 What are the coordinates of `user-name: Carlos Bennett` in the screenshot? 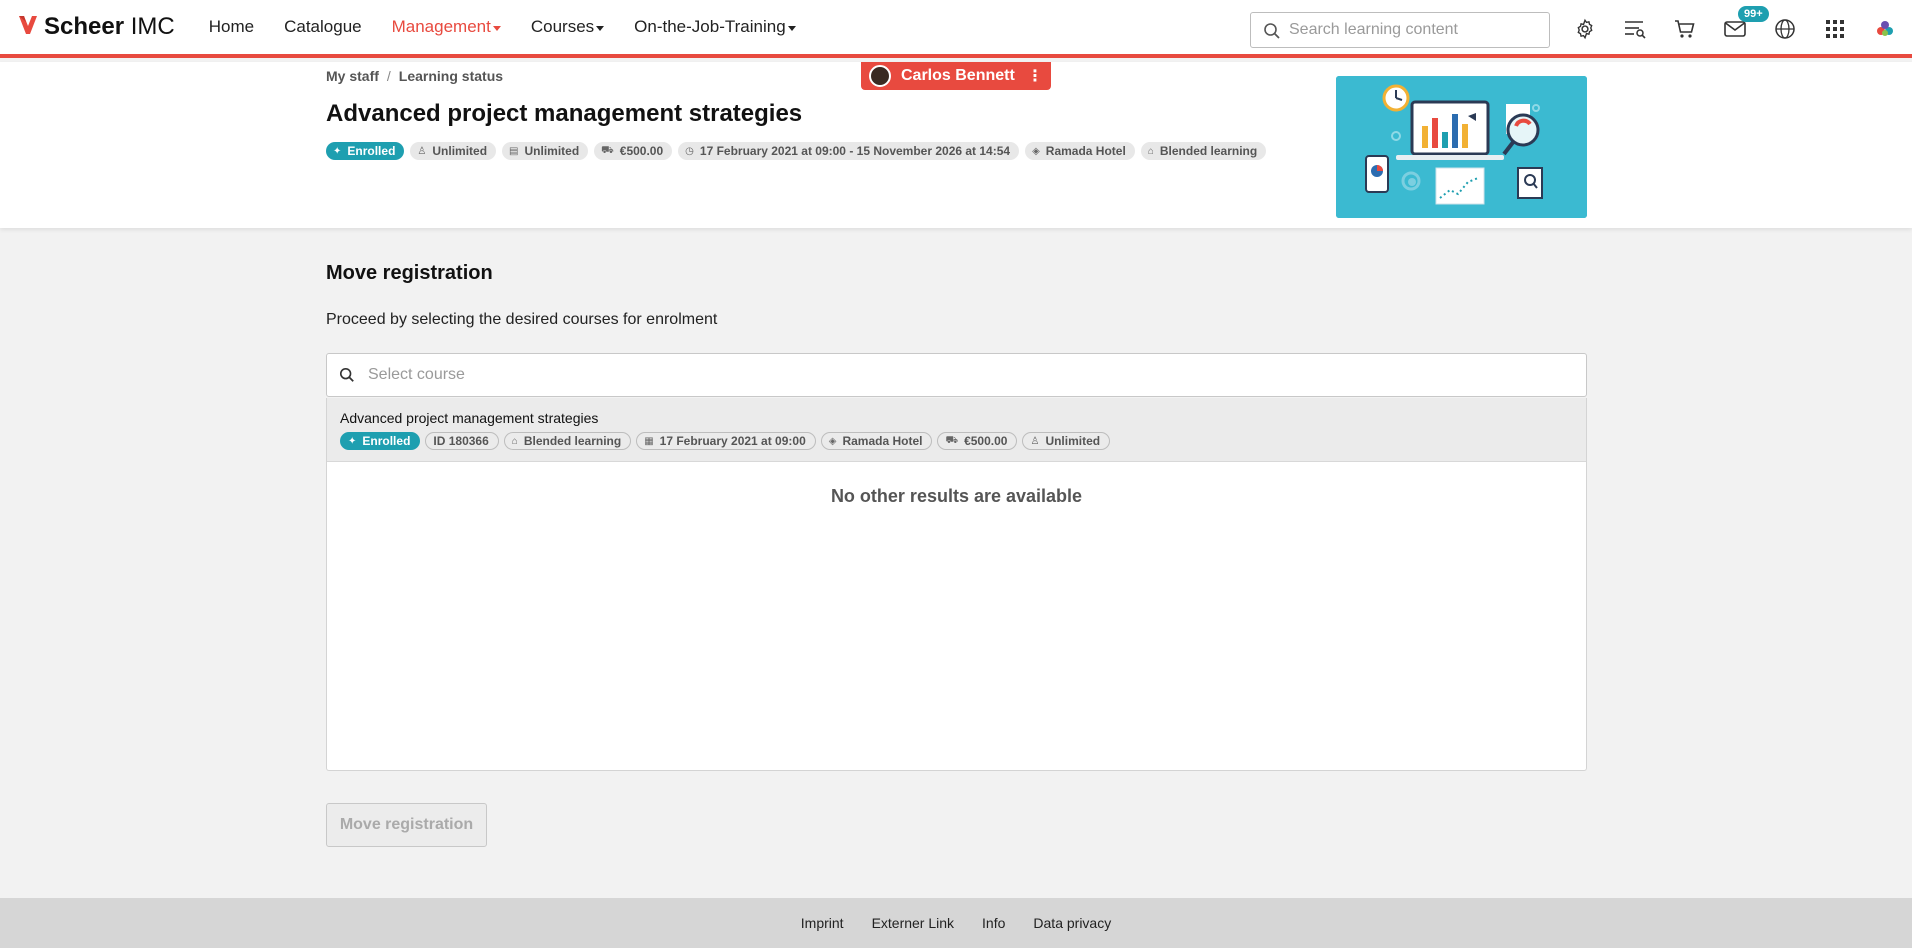 It's located at (958, 75).